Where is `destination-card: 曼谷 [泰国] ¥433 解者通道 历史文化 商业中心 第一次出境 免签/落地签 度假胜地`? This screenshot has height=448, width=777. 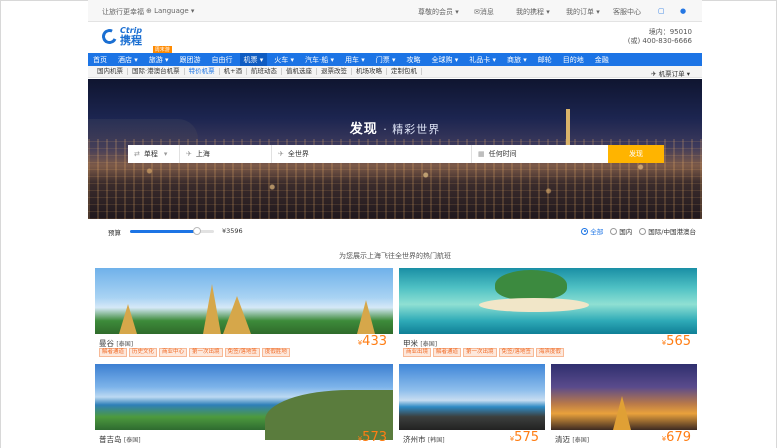
destination-card: 曼谷 [泰国] ¥433 解者通道 历史文化 商业中心 第一次出境 免签/落地签 度假胜地 is located at coordinates (244, 313).